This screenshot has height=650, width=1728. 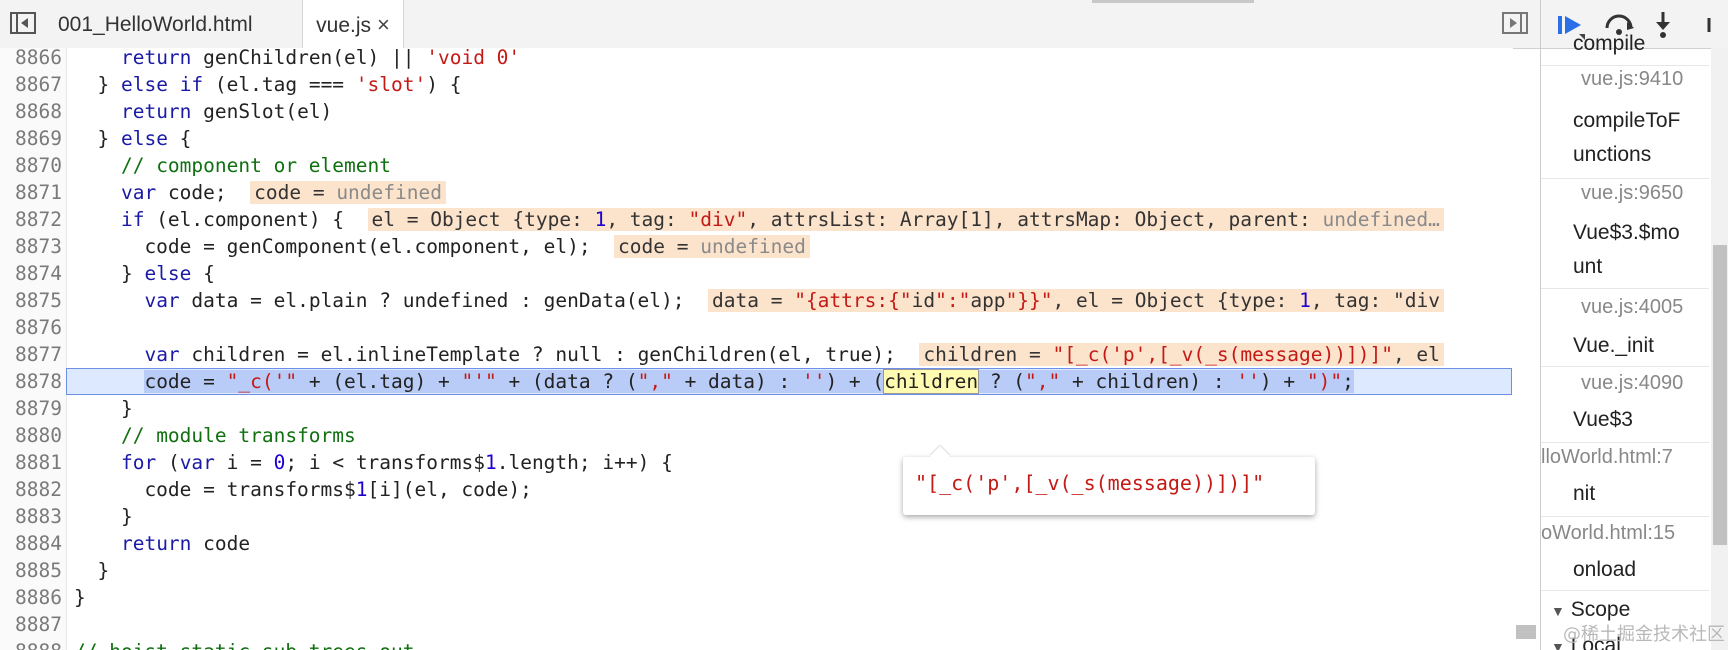 I want to click on scope-label: Scope, so click(x=1600, y=609).